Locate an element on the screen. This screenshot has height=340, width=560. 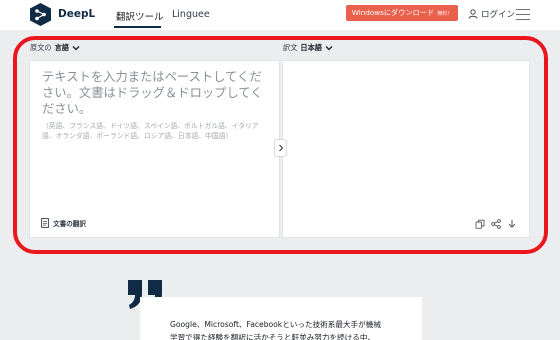
testimonial-line-1: Google、Microsoft、Facebookといった技術系最大手が機械 is located at coordinates (275, 324).